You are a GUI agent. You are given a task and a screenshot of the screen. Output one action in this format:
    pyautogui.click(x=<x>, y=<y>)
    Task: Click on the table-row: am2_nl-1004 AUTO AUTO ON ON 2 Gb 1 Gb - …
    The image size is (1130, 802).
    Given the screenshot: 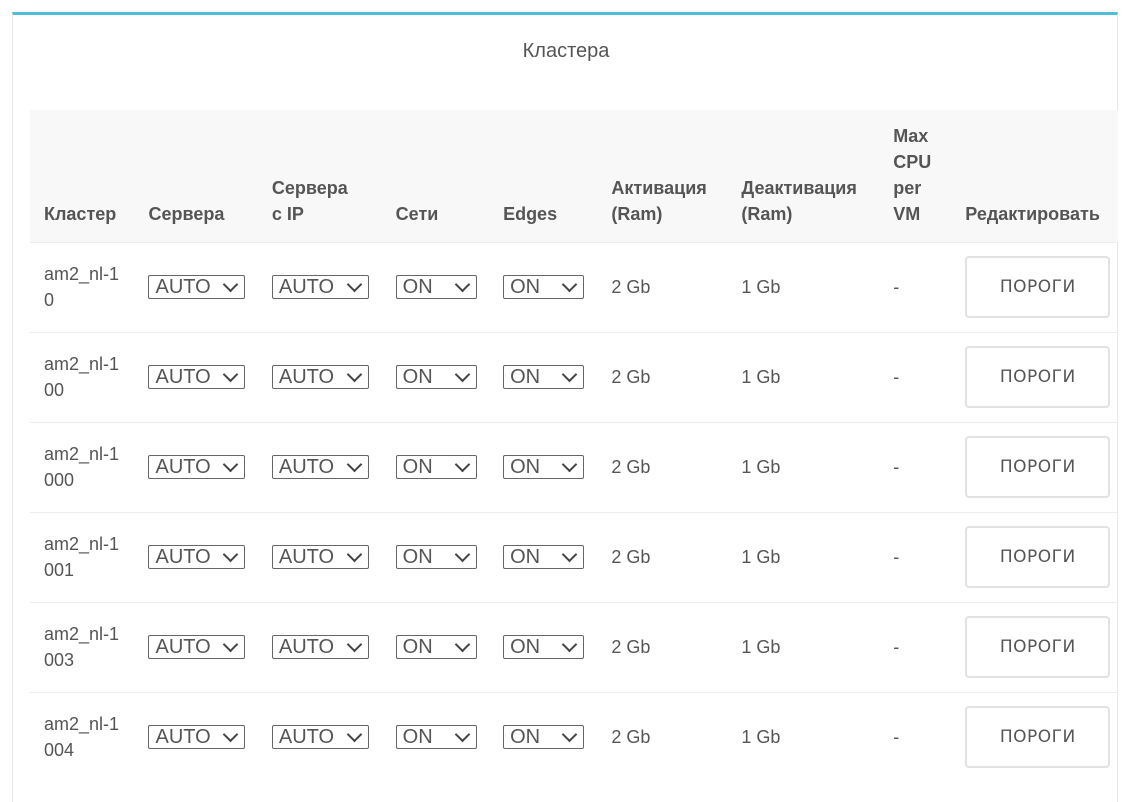 What is the action you would take?
    pyautogui.click(x=574, y=736)
    